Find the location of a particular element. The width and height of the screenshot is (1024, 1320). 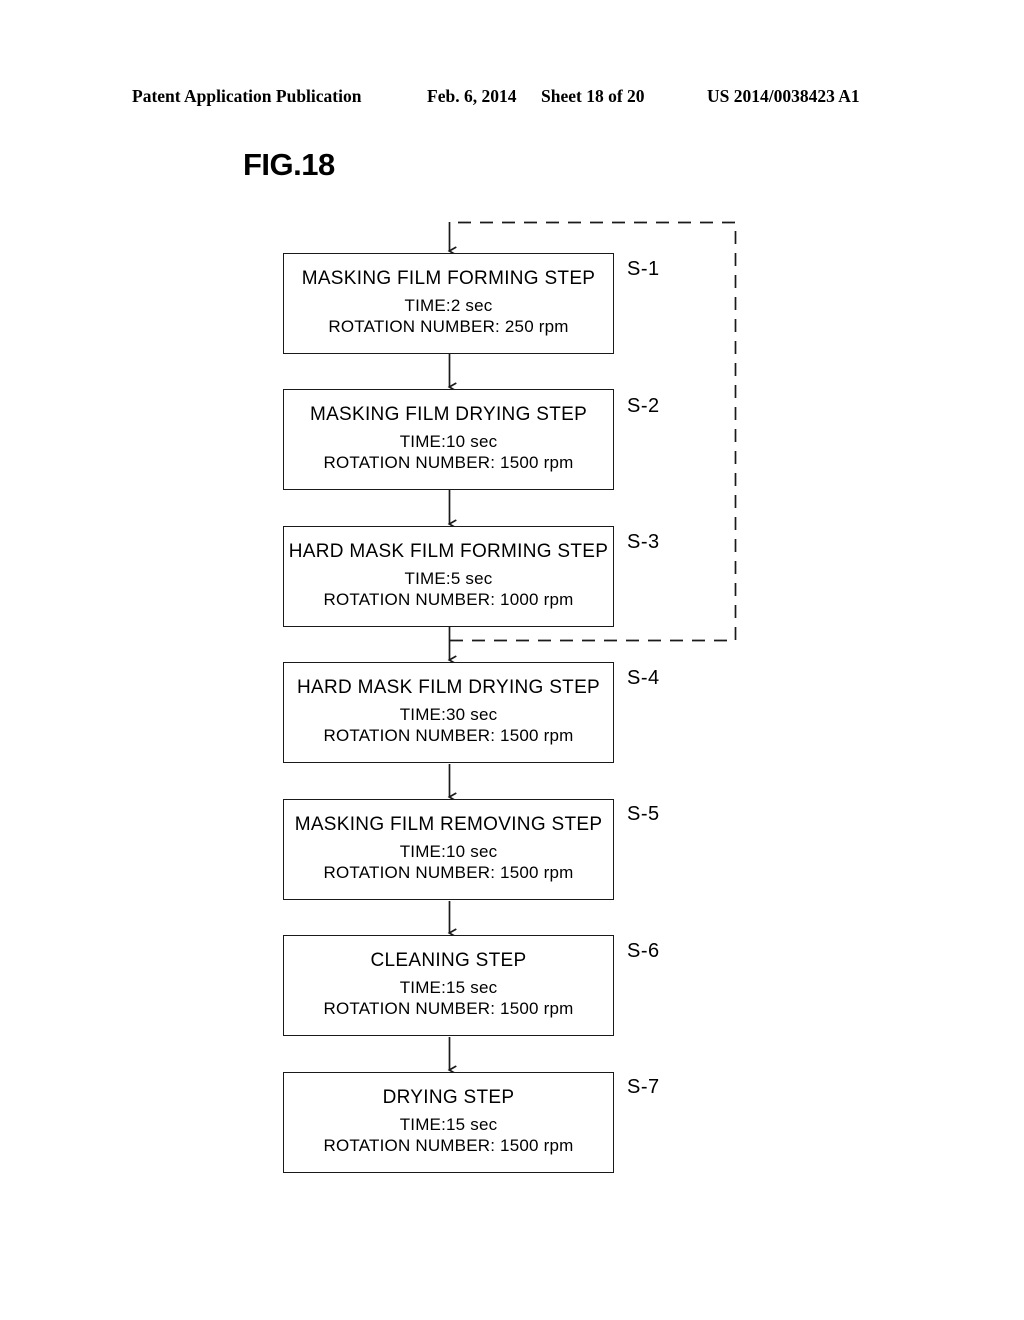

step-time: TIME:30 sec is located at coordinates (448, 715).